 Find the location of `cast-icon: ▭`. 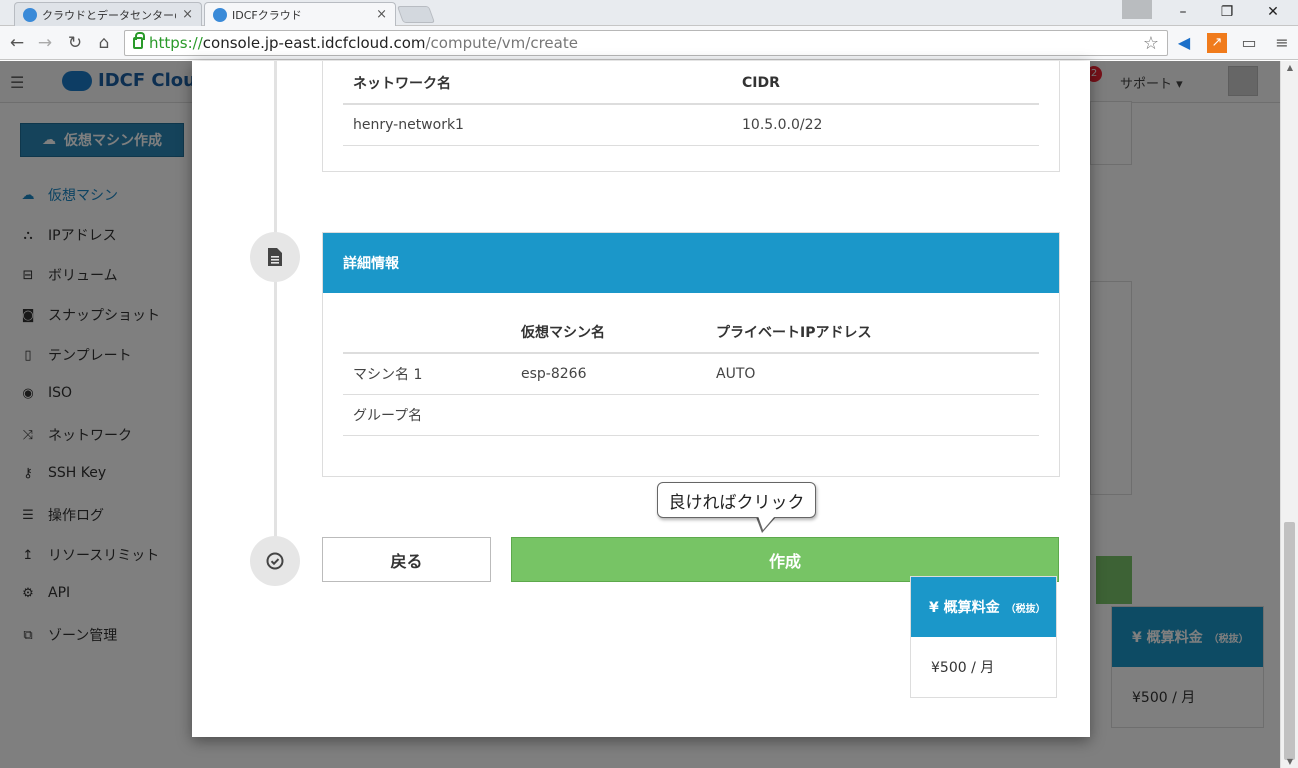

cast-icon: ▭ is located at coordinates (1249, 43).